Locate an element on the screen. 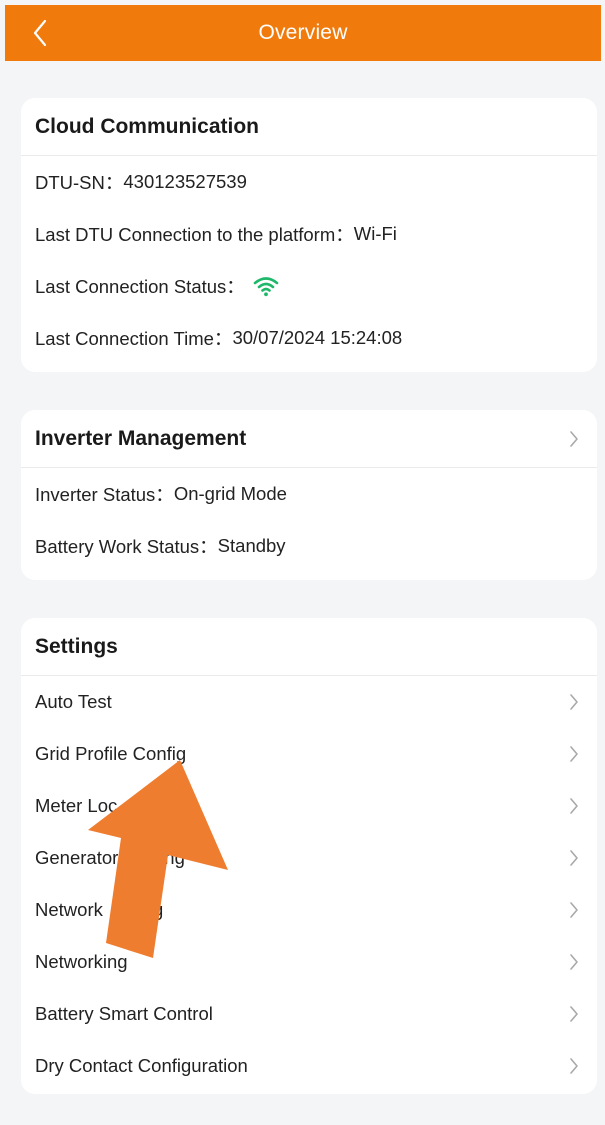 The width and height of the screenshot is (605, 1125). settings-item: Grid Profile Config is located at coordinates (309, 754).